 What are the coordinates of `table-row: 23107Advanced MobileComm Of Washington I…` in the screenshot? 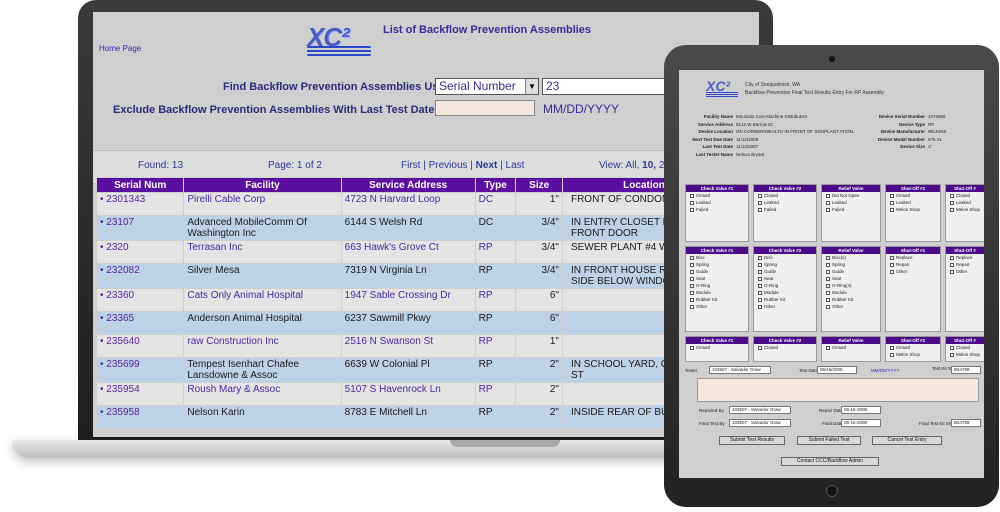 It's located at (427, 228).